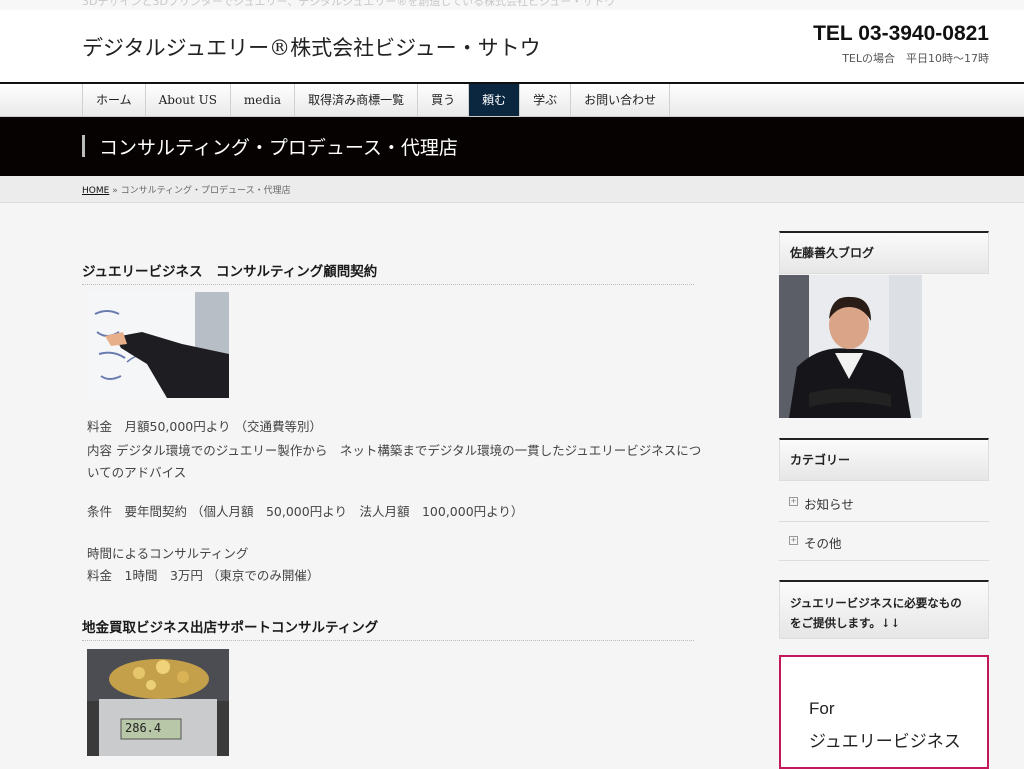 This screenshot has height=769, width=1024. I want to click on breadcrumb-home-link: HOME, so click(95, 191).